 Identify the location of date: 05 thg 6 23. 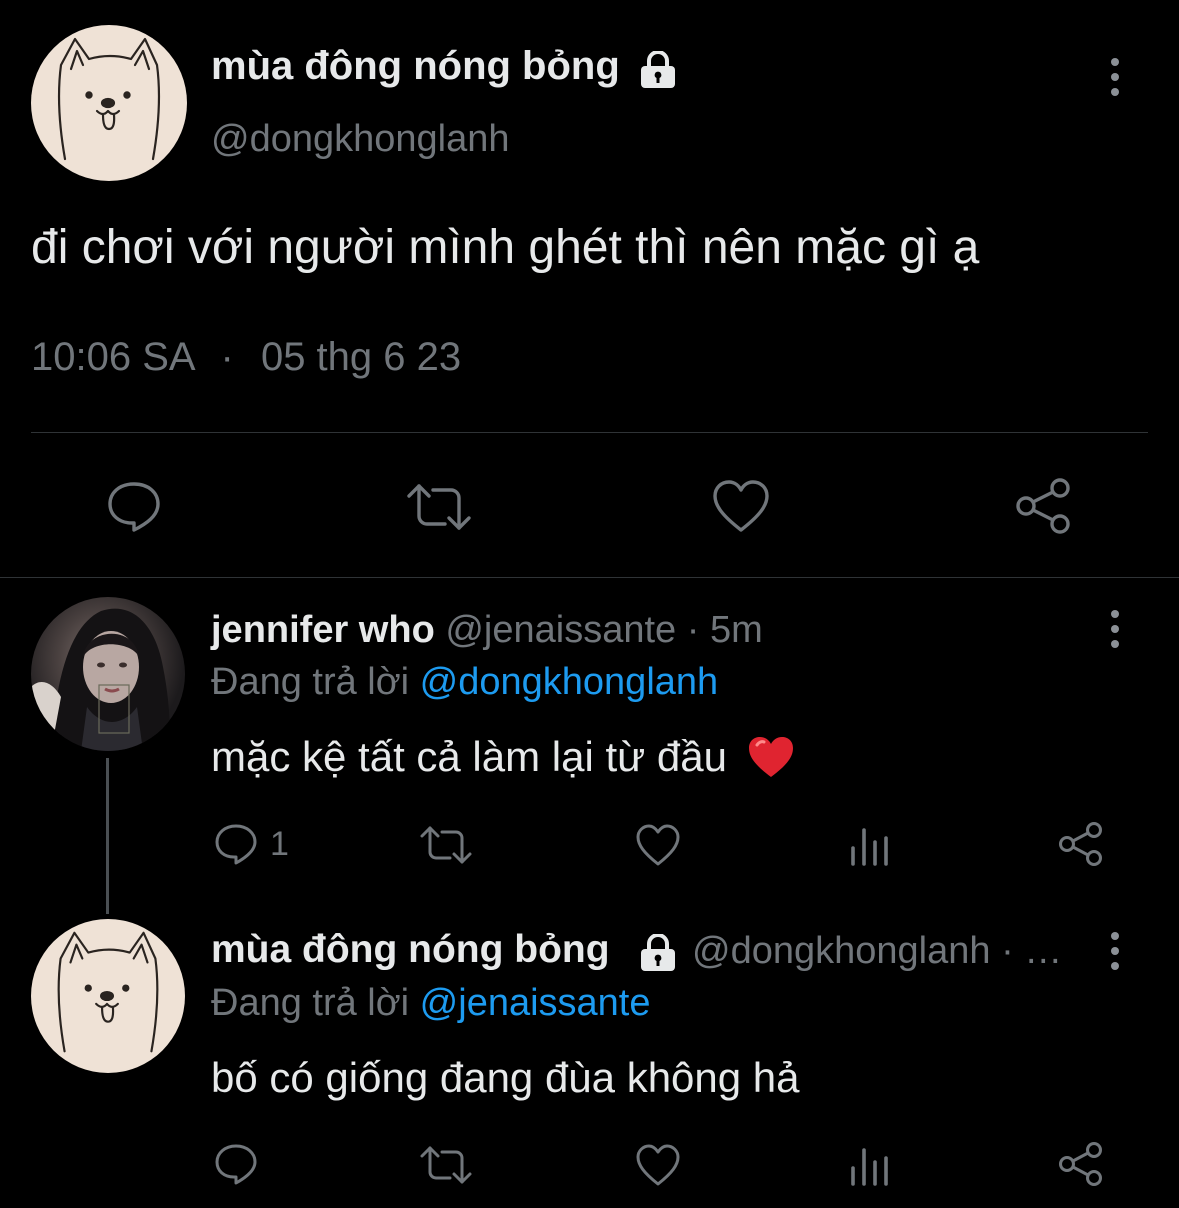
(361, 357).